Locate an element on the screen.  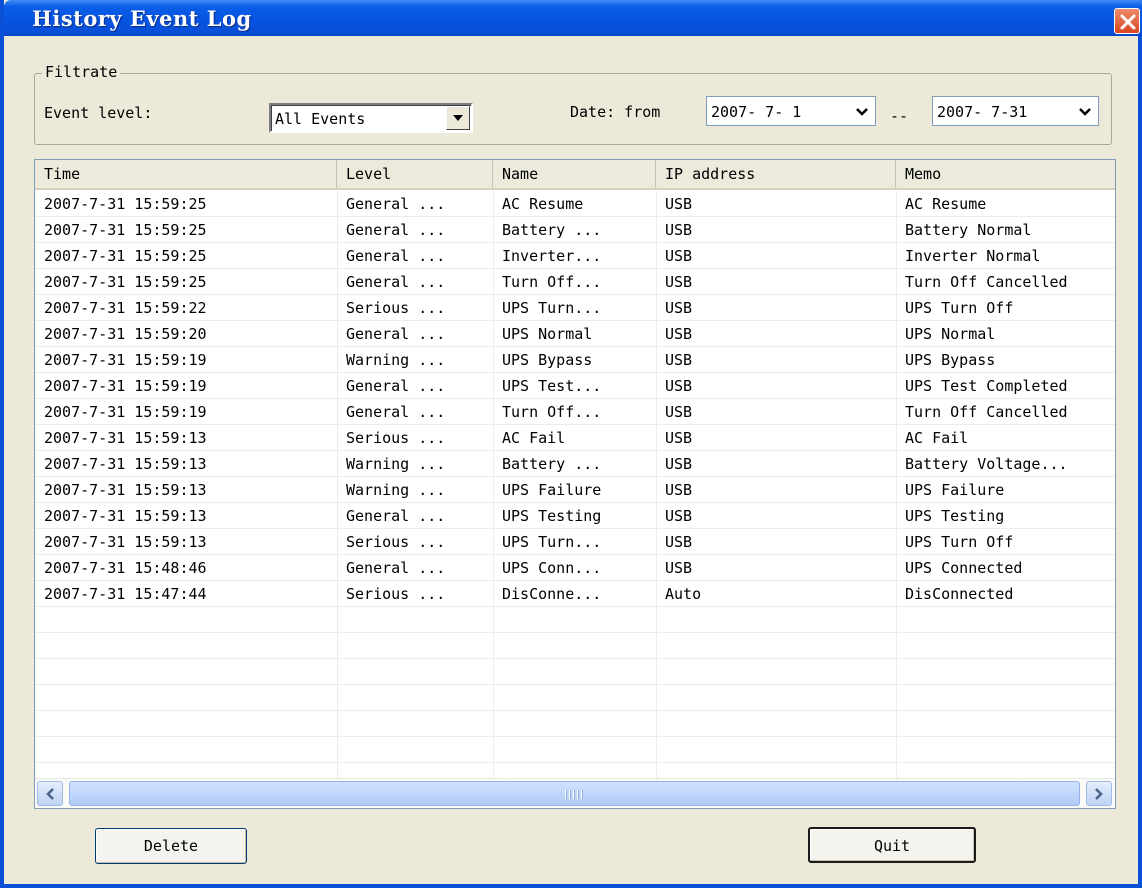
column-header-time: Time is located at coordinates (186, 174).